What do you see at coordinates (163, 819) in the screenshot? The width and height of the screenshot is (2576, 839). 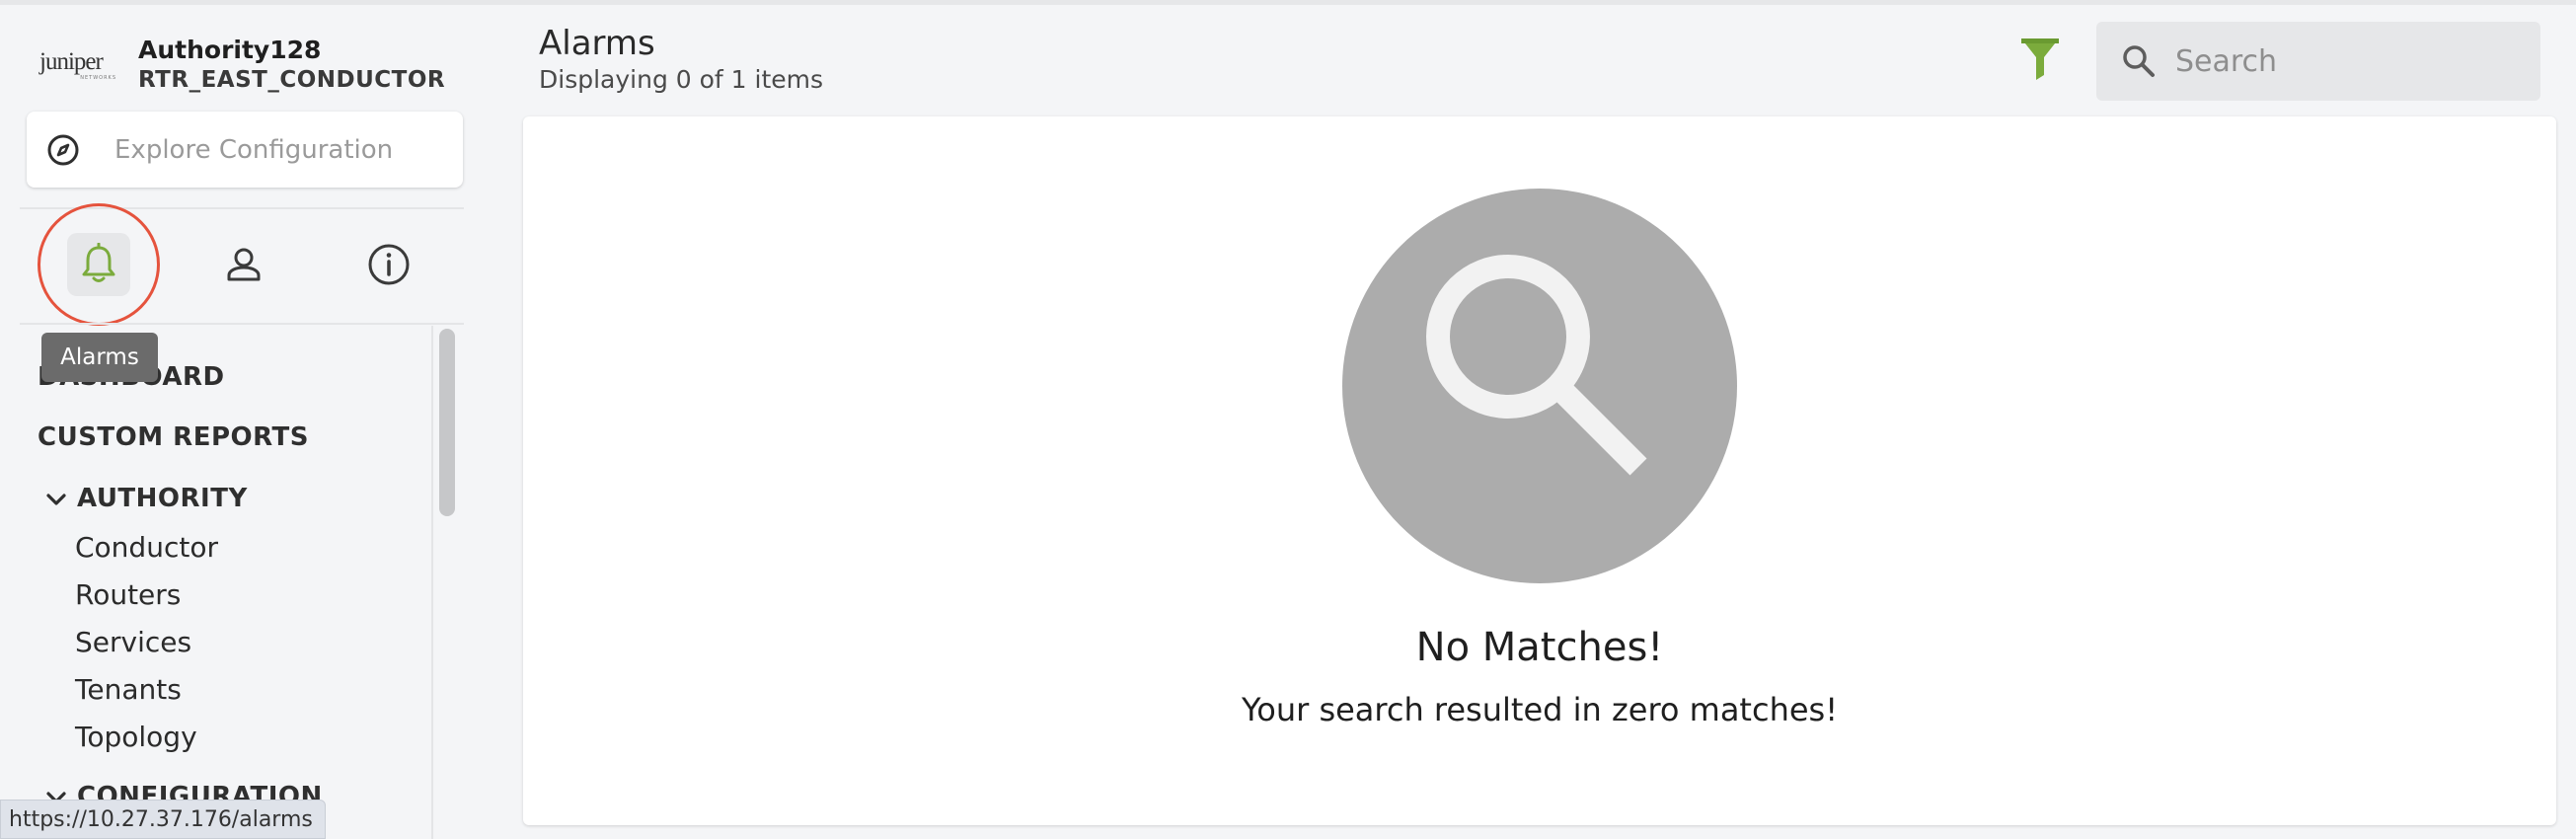 I see `status-url: https://10.27.37.176/alarms` at bounding box center [163, 819].